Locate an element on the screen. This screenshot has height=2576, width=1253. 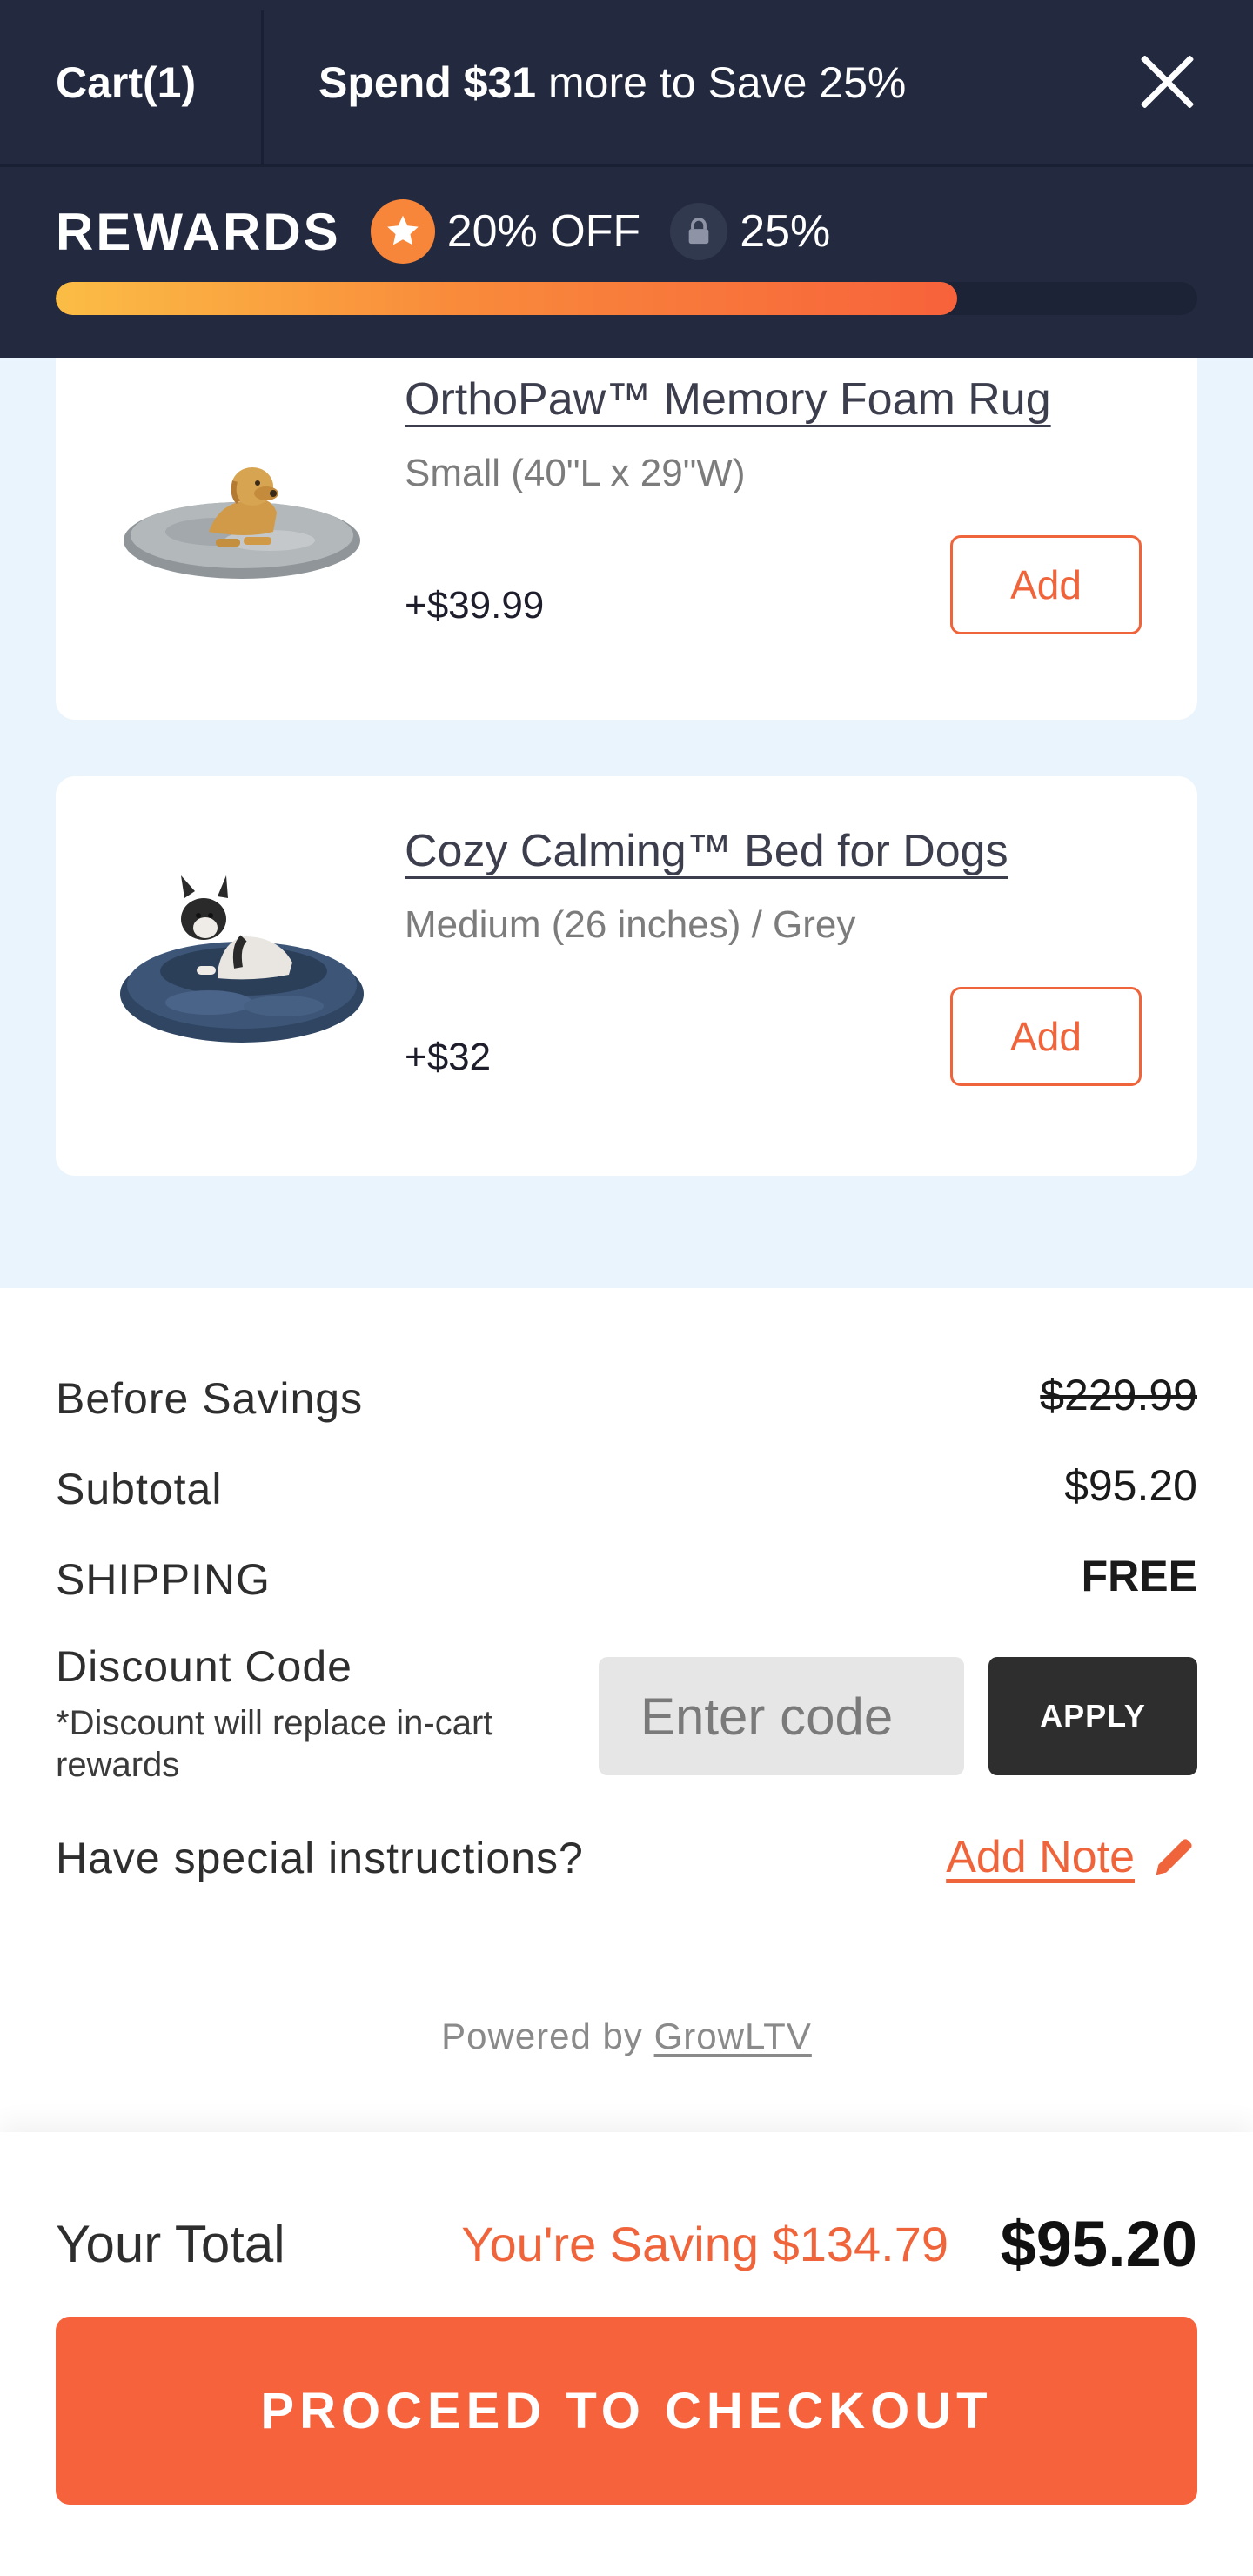
rewards-progress-bar is located at coordinates (626, 298).